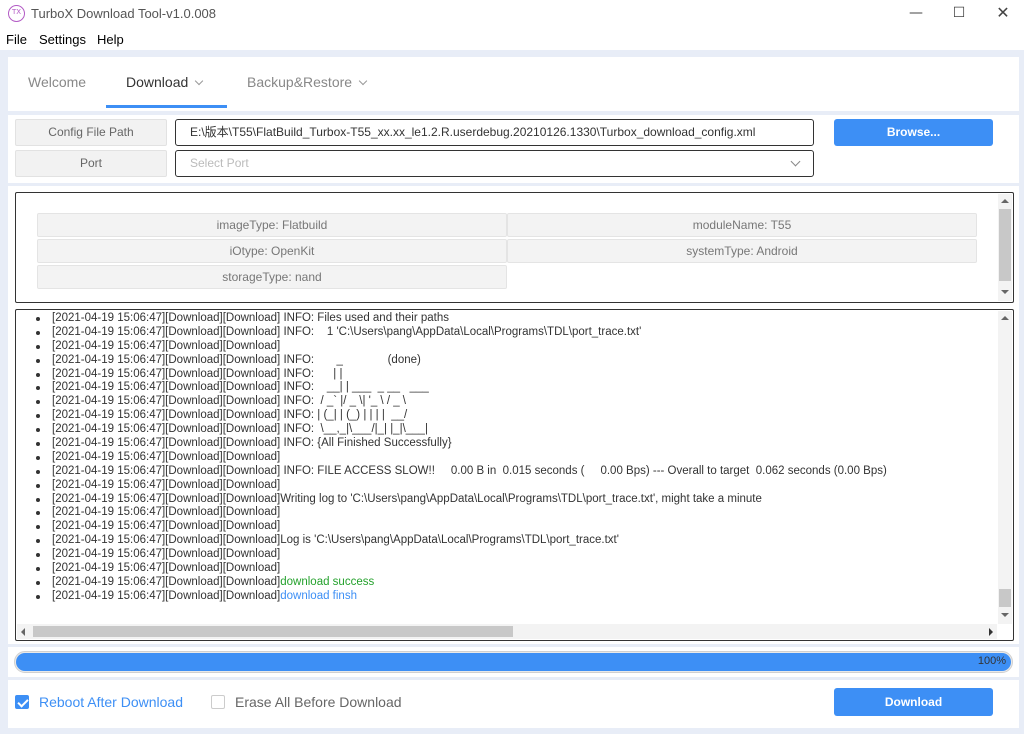 This screenshot has height=734, width=1024. What do you see at coordinates (916, 14) in the screenshot?
I see `minimize-button: —` at bounding box center [916, 14].